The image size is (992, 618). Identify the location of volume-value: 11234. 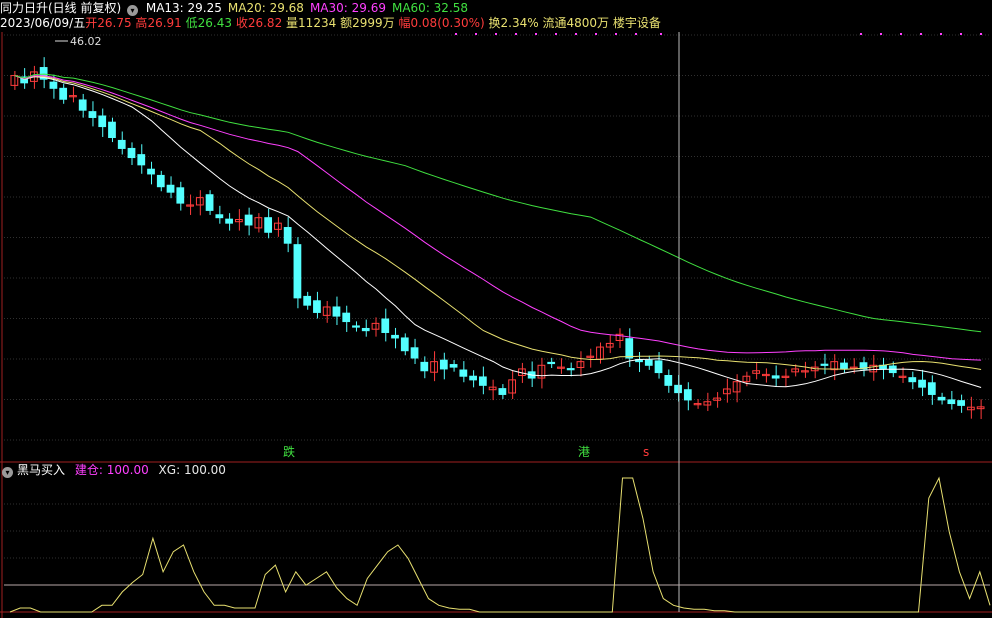
(317, 23).